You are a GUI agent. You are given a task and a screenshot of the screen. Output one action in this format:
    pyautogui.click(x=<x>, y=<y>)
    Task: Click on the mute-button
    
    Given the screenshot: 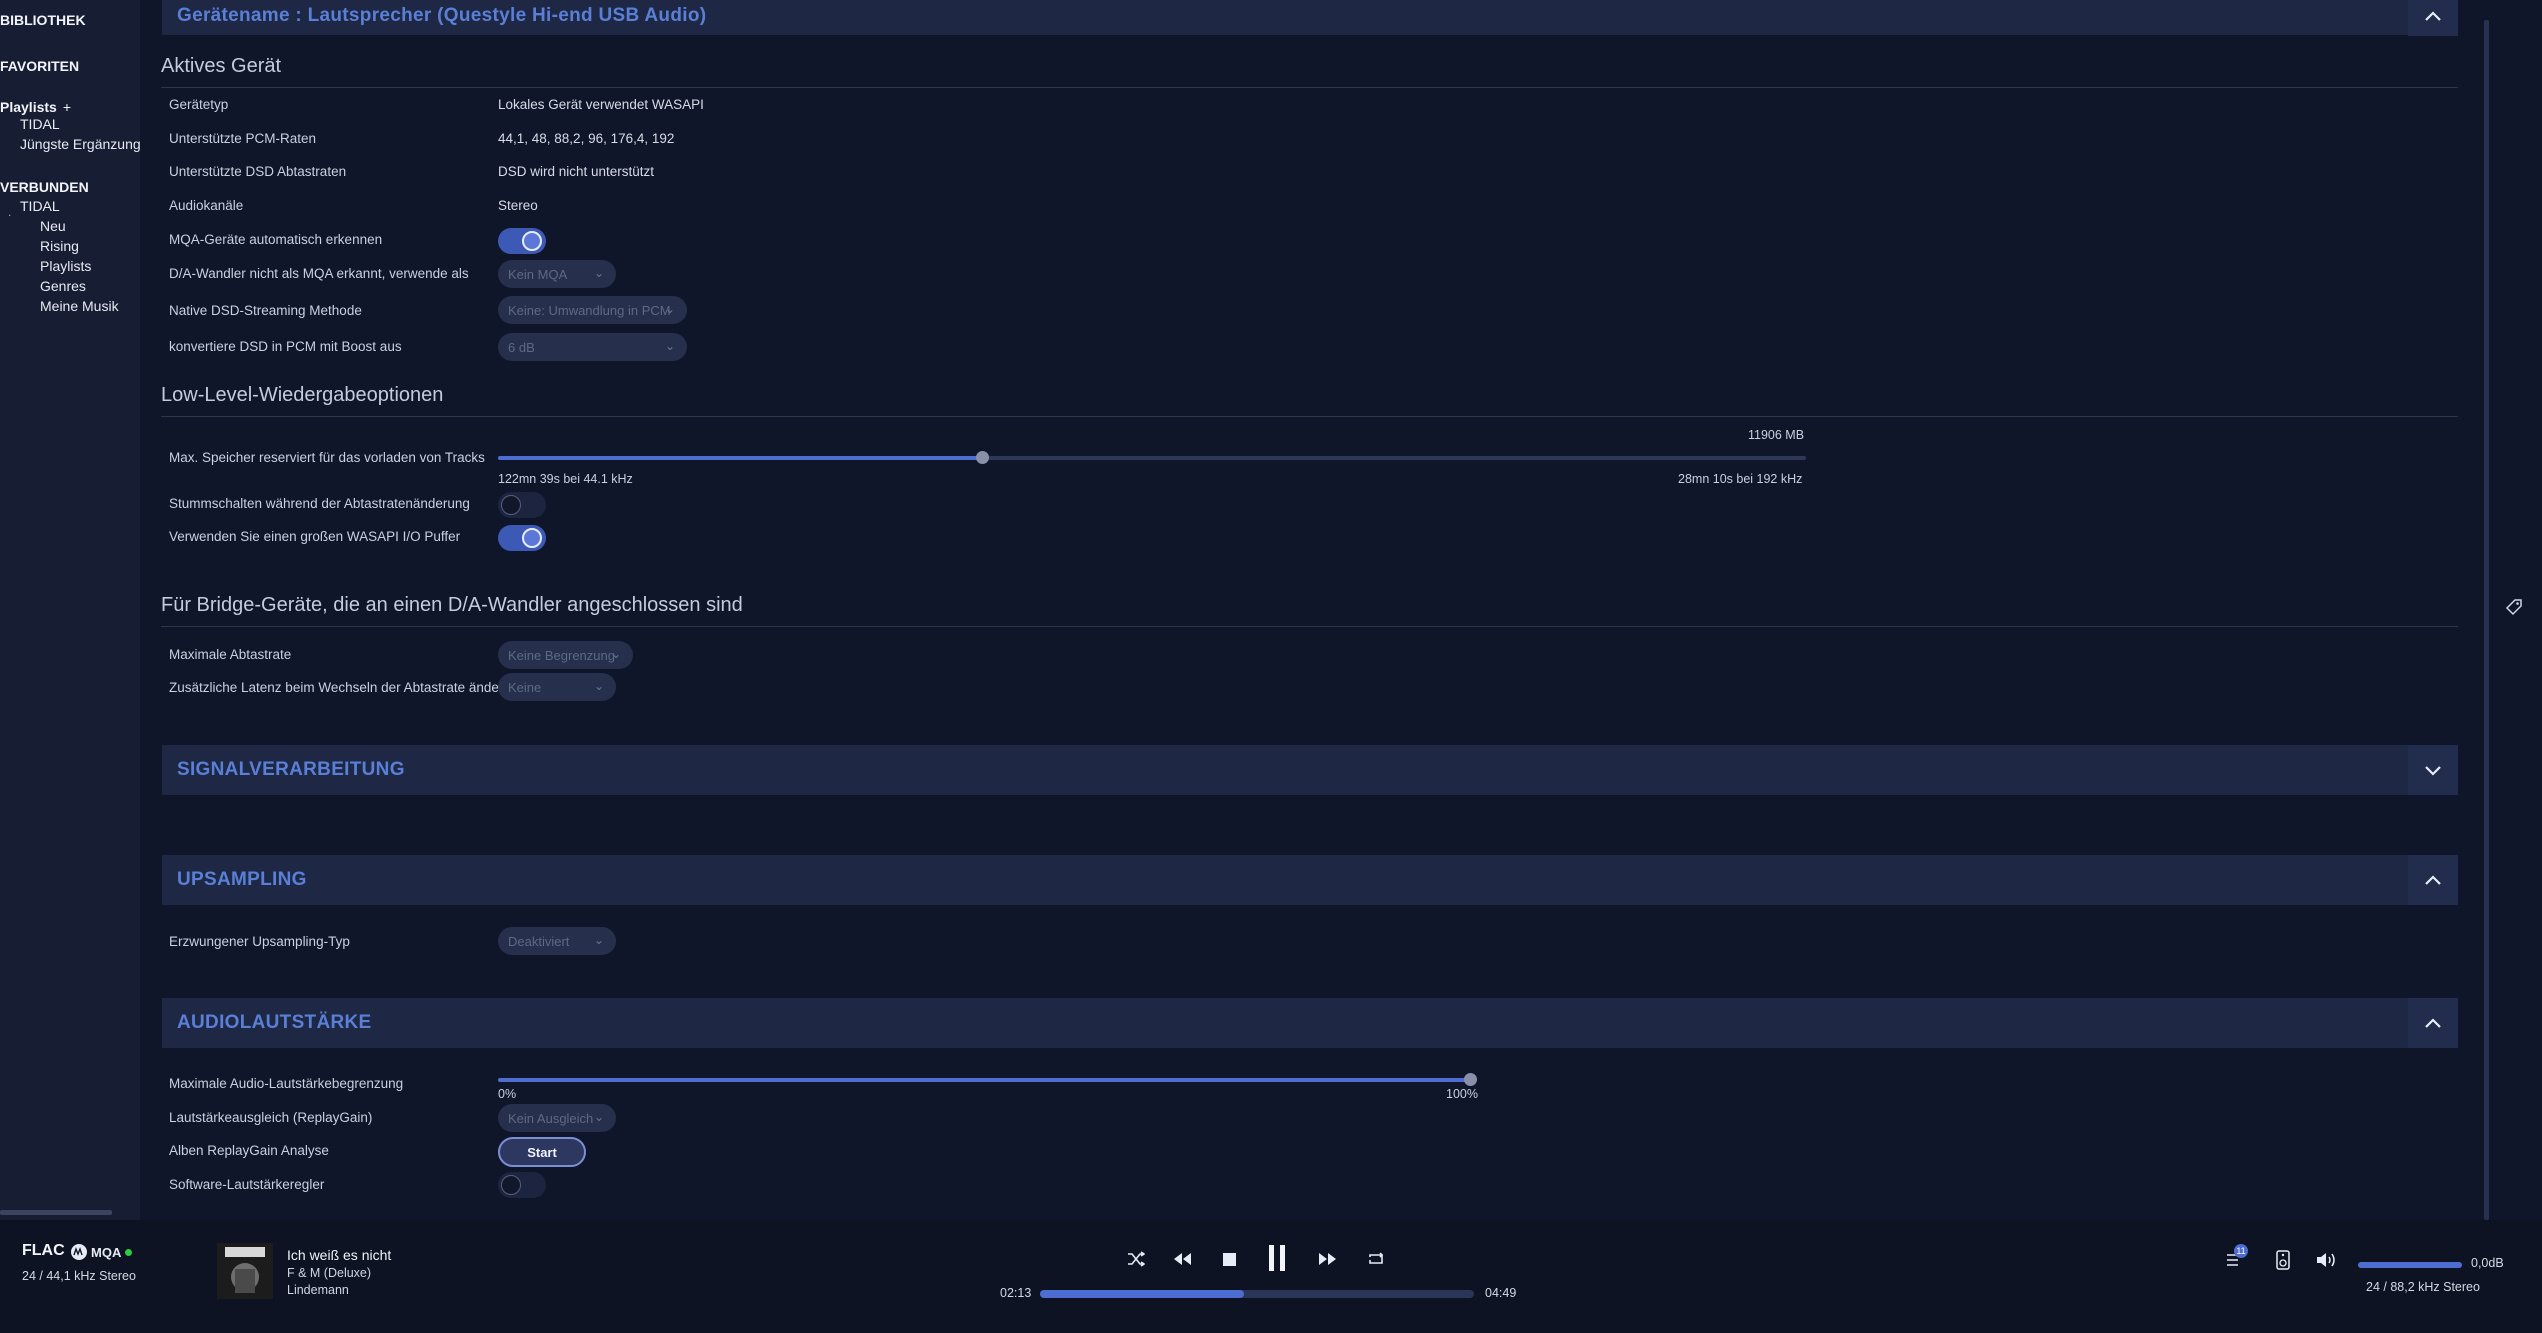 What is the action you would take?
    pyautogui.click(x=2327, y=1260)
    